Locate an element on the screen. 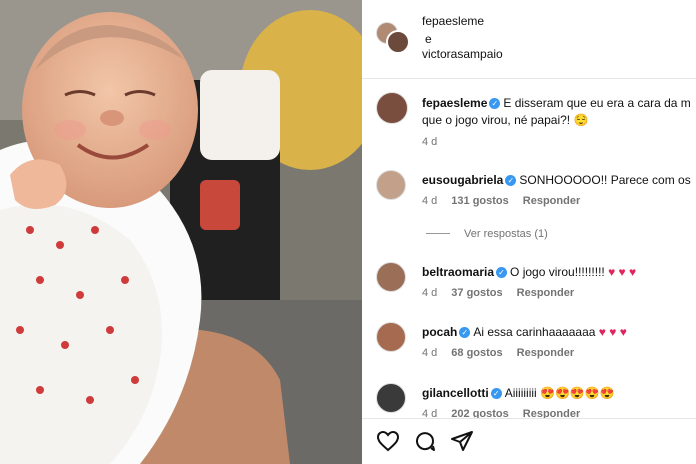 Image resolution: width=696 pixels, height=464 pixels. comment-text-4: Aiiiiiiiii 😍😍😍😍😍 is located at coordinates (559, 393).